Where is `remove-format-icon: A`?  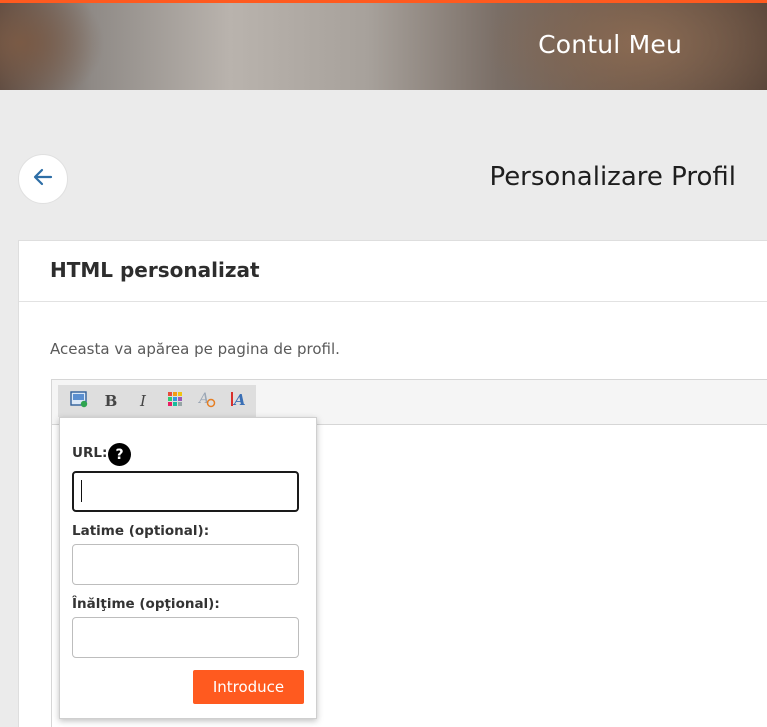 remove-format-icon: A is located at coordinates (207, 401).